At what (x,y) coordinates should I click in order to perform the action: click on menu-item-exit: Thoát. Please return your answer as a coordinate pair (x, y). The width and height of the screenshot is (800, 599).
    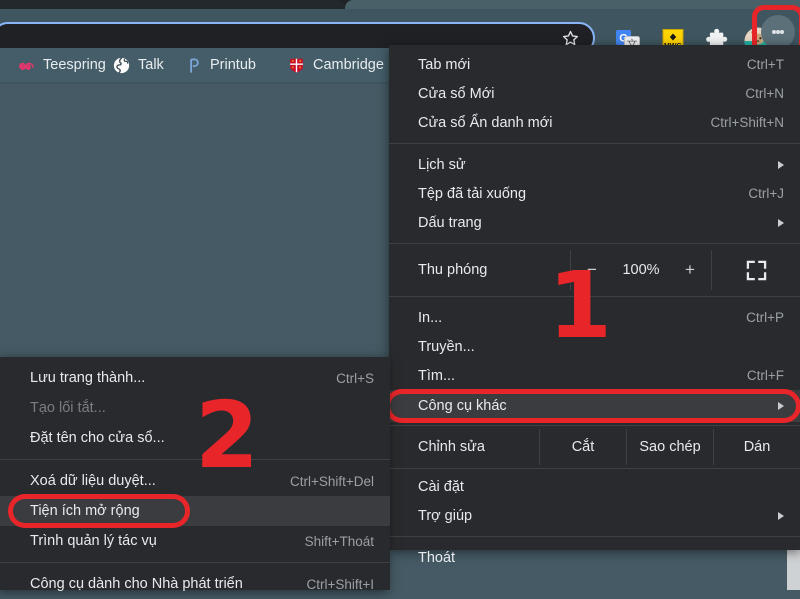
    Looking at the image, I should click on (594, 557).